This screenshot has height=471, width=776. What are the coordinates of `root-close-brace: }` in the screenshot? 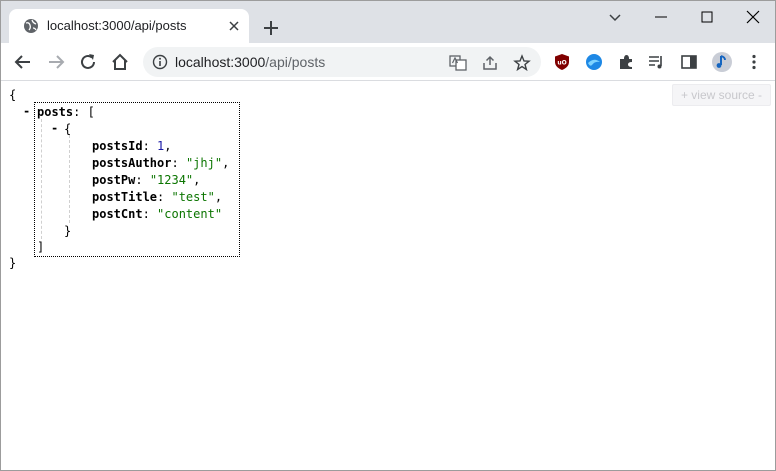 It's located at (13, 263).